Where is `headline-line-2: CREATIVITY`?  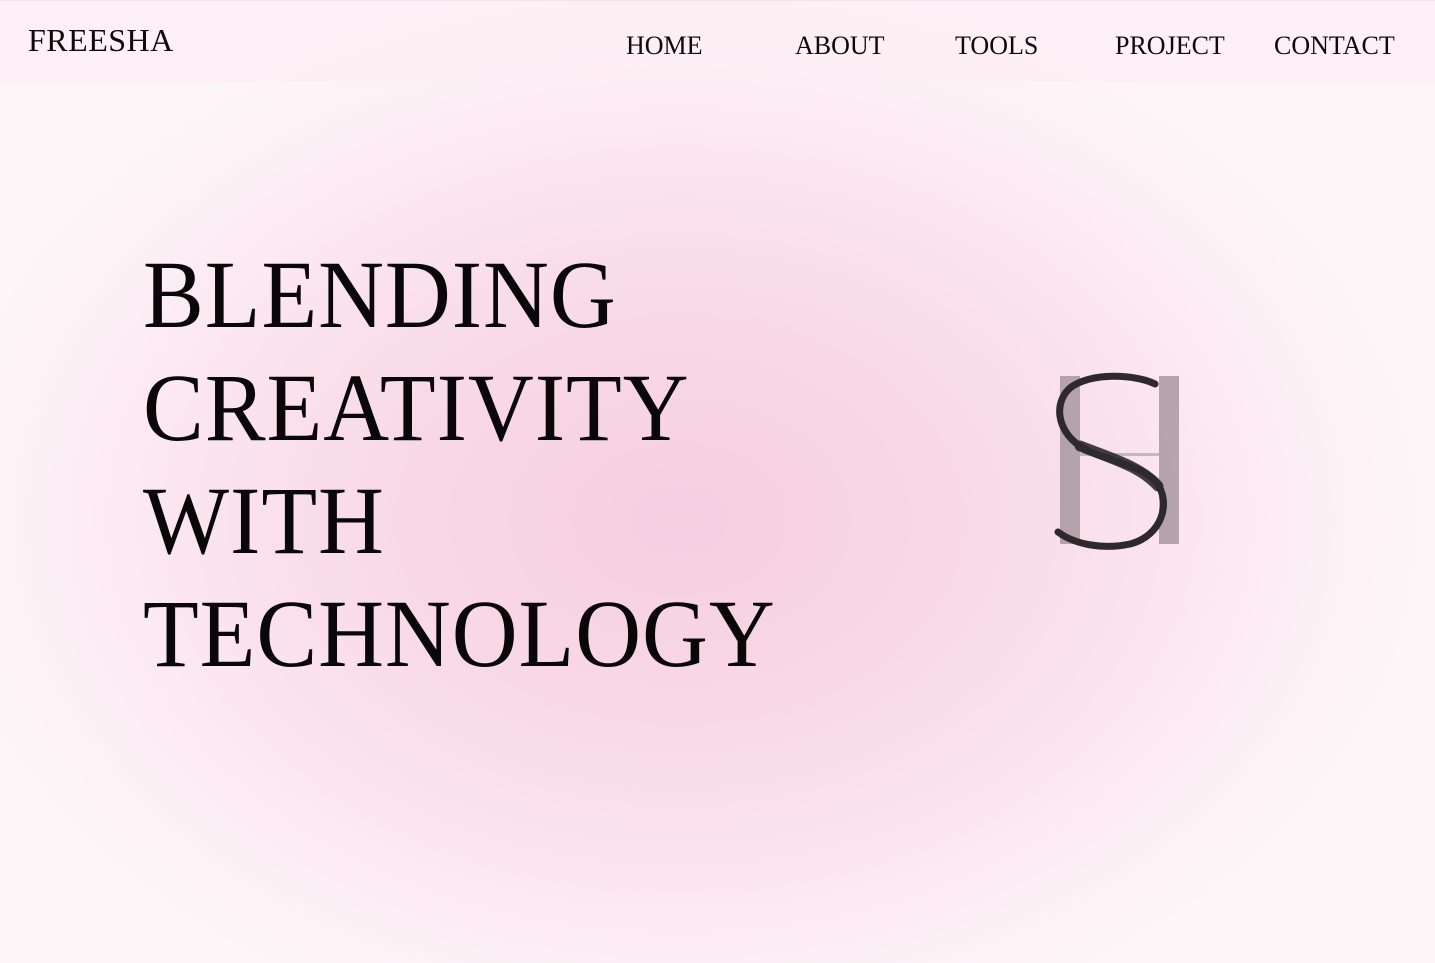
headline-line-2: CREATIVITY is located at coordinates (416, 407).